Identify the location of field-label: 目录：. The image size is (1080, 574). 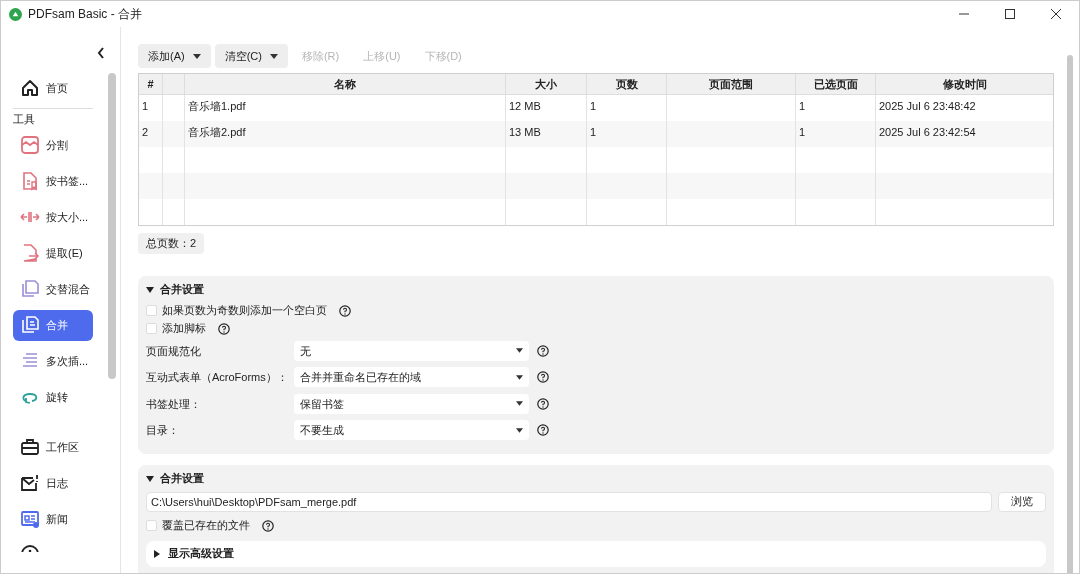
(163, 430).